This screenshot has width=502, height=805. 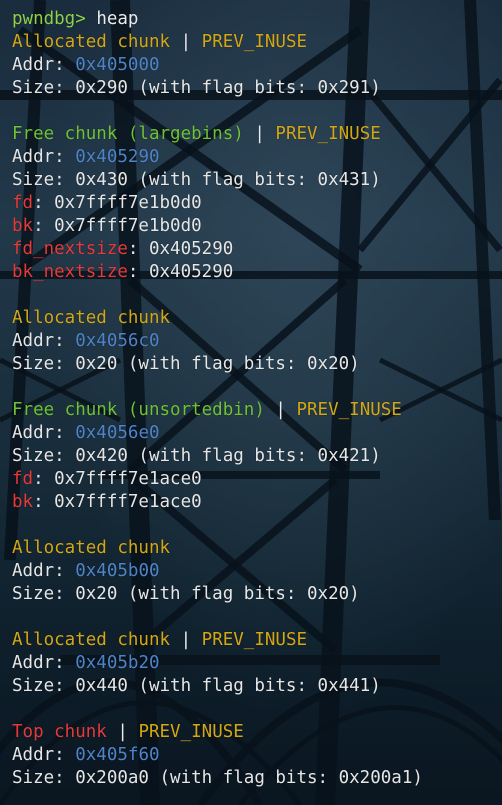 I want to click on chunk-size-line: Size: 0x200a0 (with flag bits: 0x200a1), so click(x=217, y=778).